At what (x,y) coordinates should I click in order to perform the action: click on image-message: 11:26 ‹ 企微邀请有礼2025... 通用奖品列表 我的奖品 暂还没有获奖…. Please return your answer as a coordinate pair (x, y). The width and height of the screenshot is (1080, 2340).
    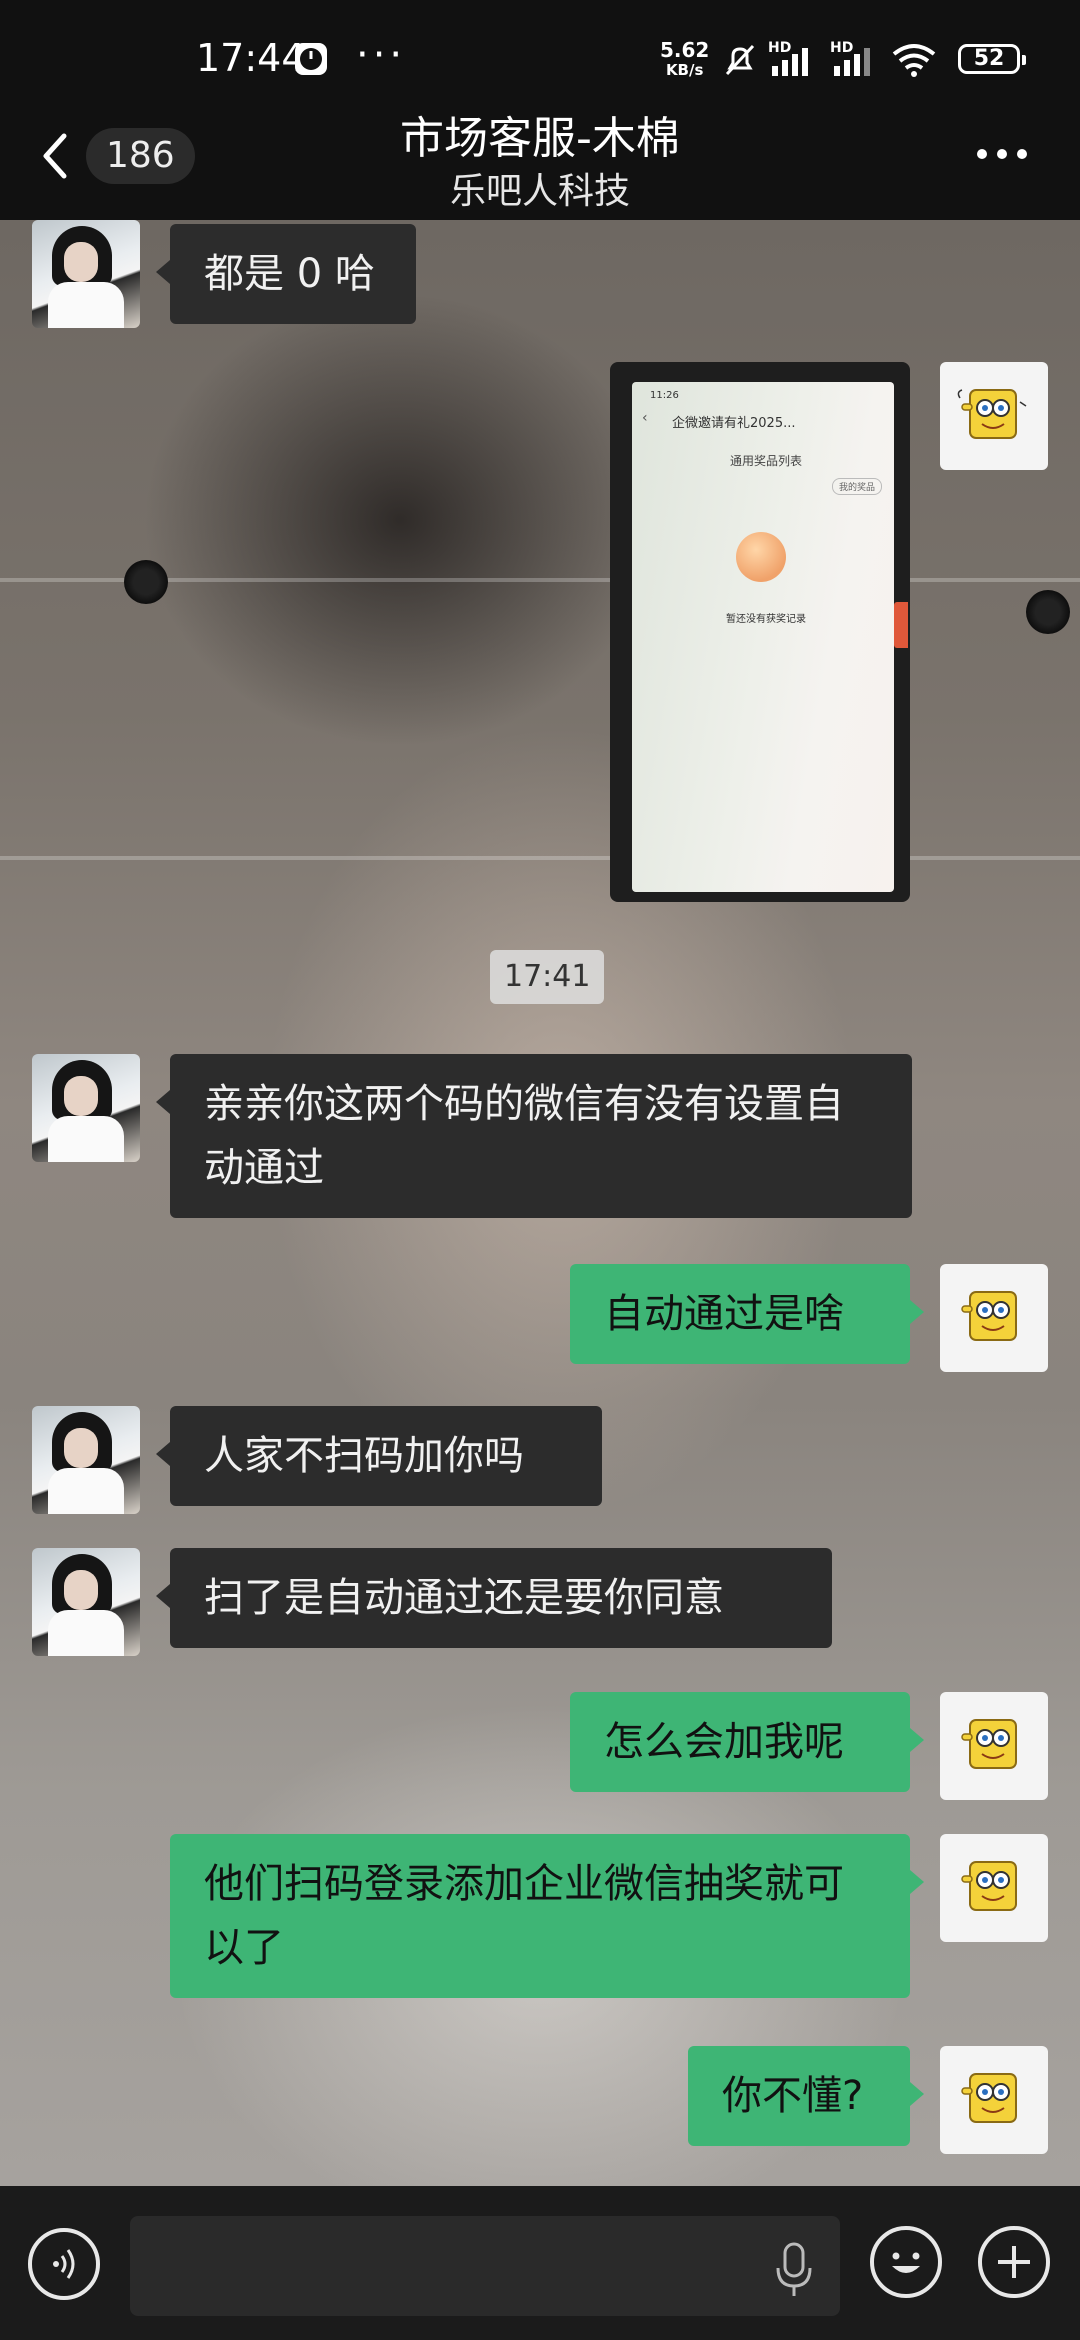
    Looking at the image, I should click on (760, 632).